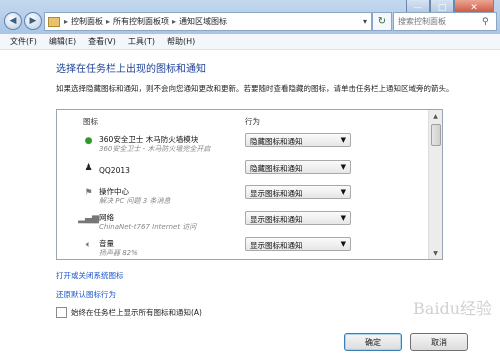 The height and width of the screenshot is (353, 500). What do you see at coordinates (114, 170) in the screenshot?
I see `item-name: QQ2013` at bounding box center [114, 170].